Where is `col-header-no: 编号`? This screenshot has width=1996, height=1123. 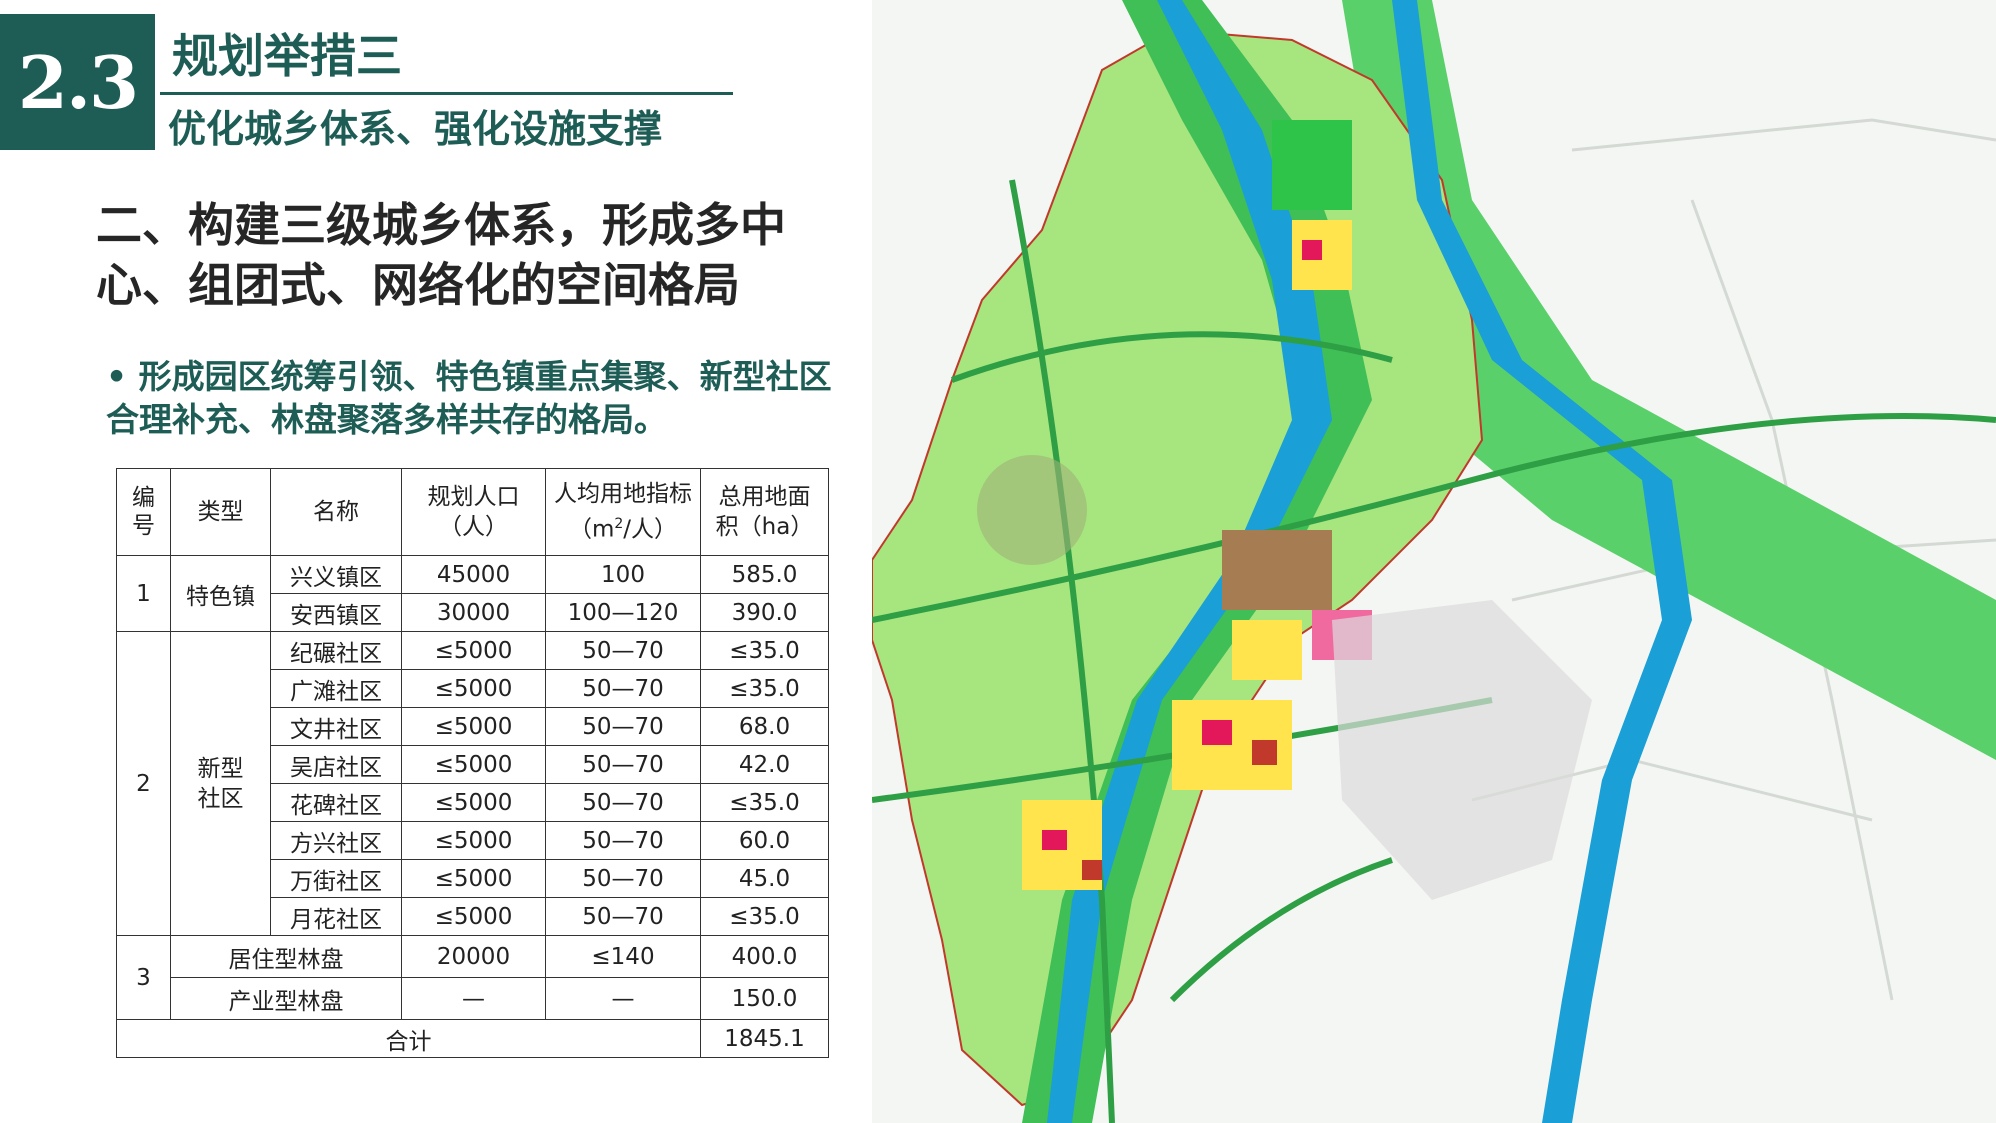
col-header-no: 编号 is located at coordinates (143, 512).